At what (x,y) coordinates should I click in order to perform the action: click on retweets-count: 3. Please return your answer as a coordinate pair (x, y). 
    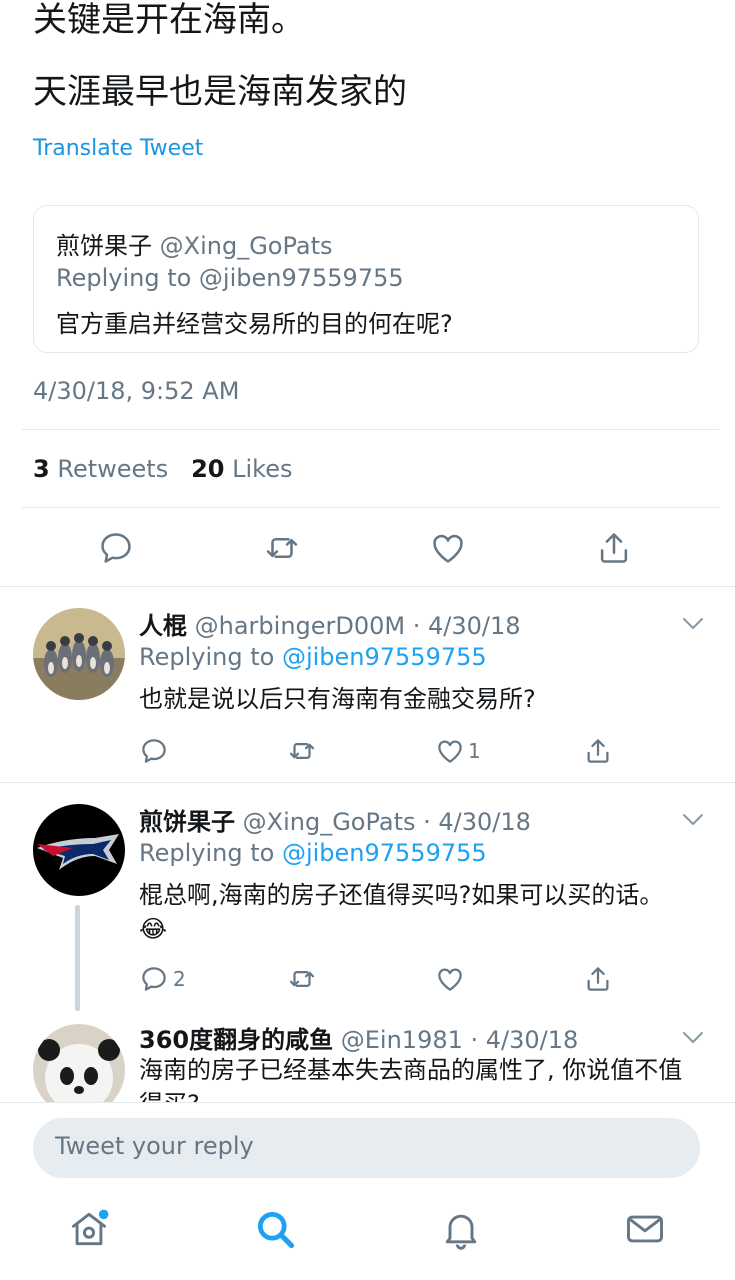
    Looking at the image, I should click on (41, 469).